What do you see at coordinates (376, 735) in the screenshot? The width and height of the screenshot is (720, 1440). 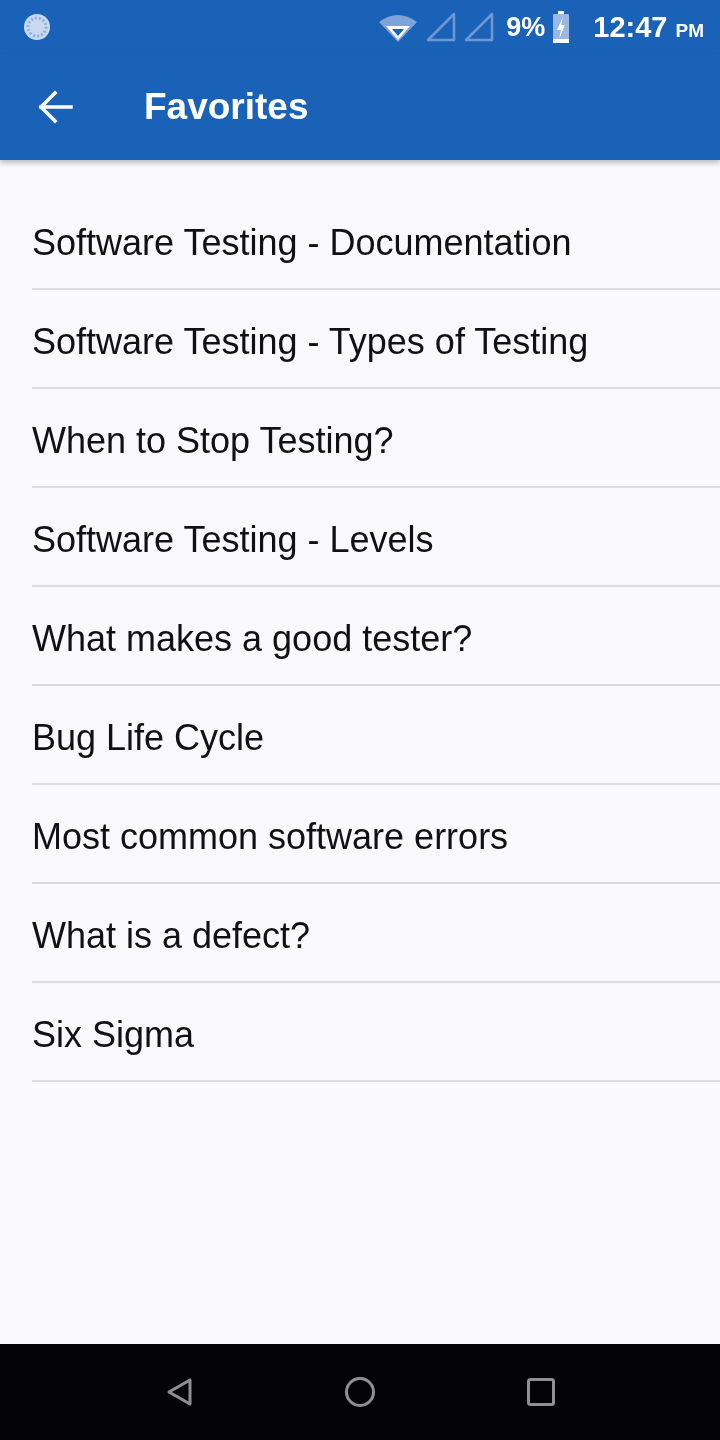 I see `favorite-item: Bug Life Cycle` at bounding box center [376, 735].